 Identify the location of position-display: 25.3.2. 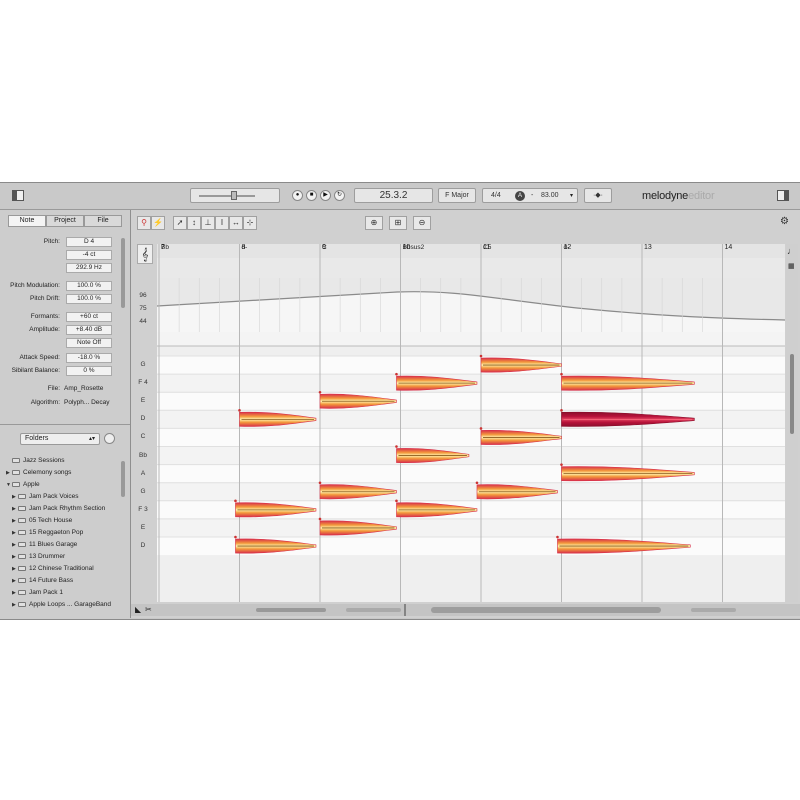
(393, 195).